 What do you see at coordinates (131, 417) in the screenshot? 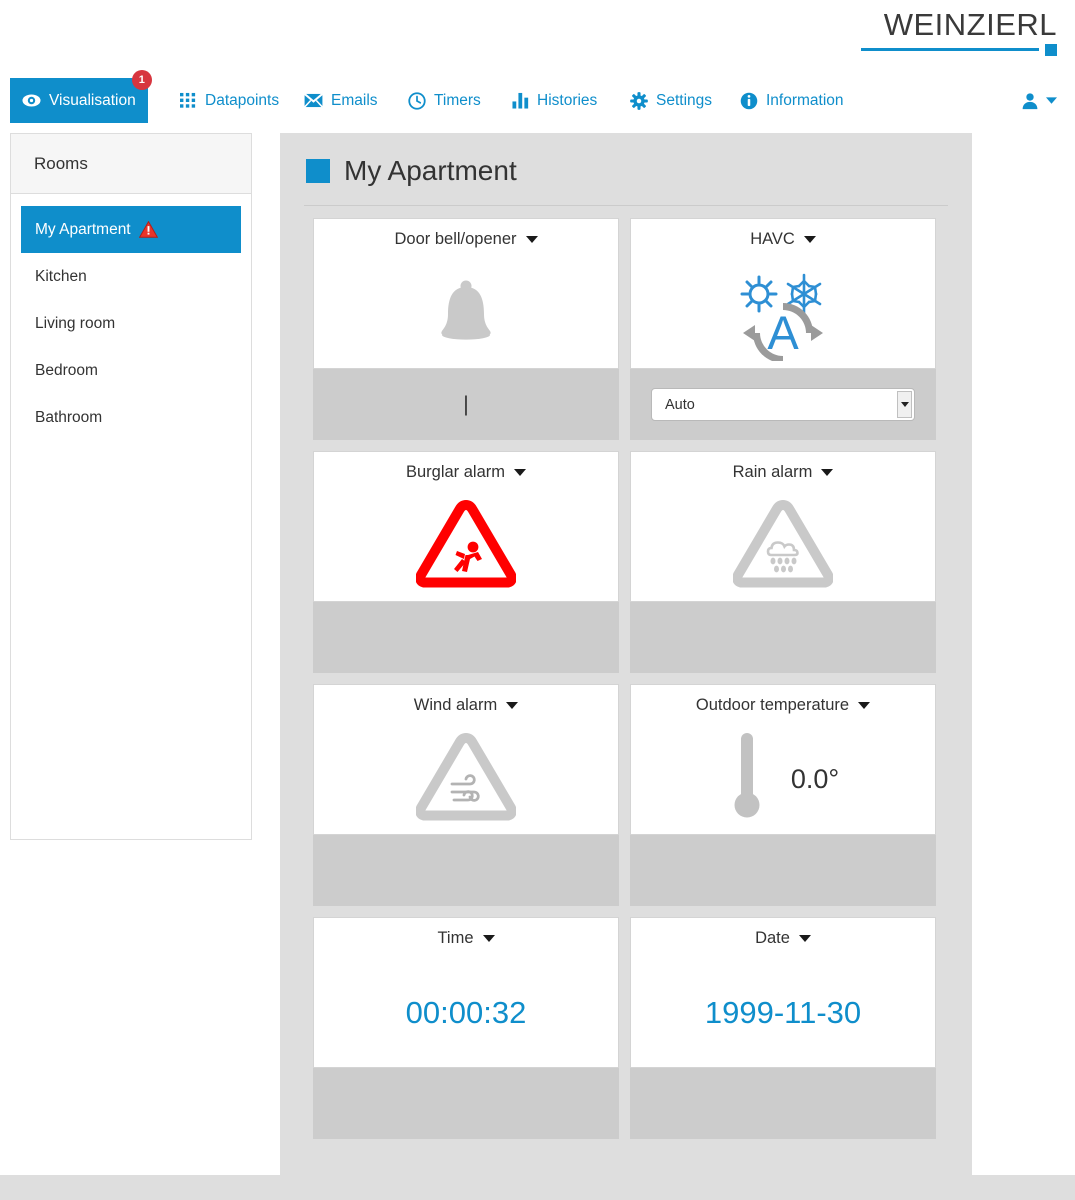
I see `sidebar-item-bathroom: Bathroom` at bounding box center [131, 417].